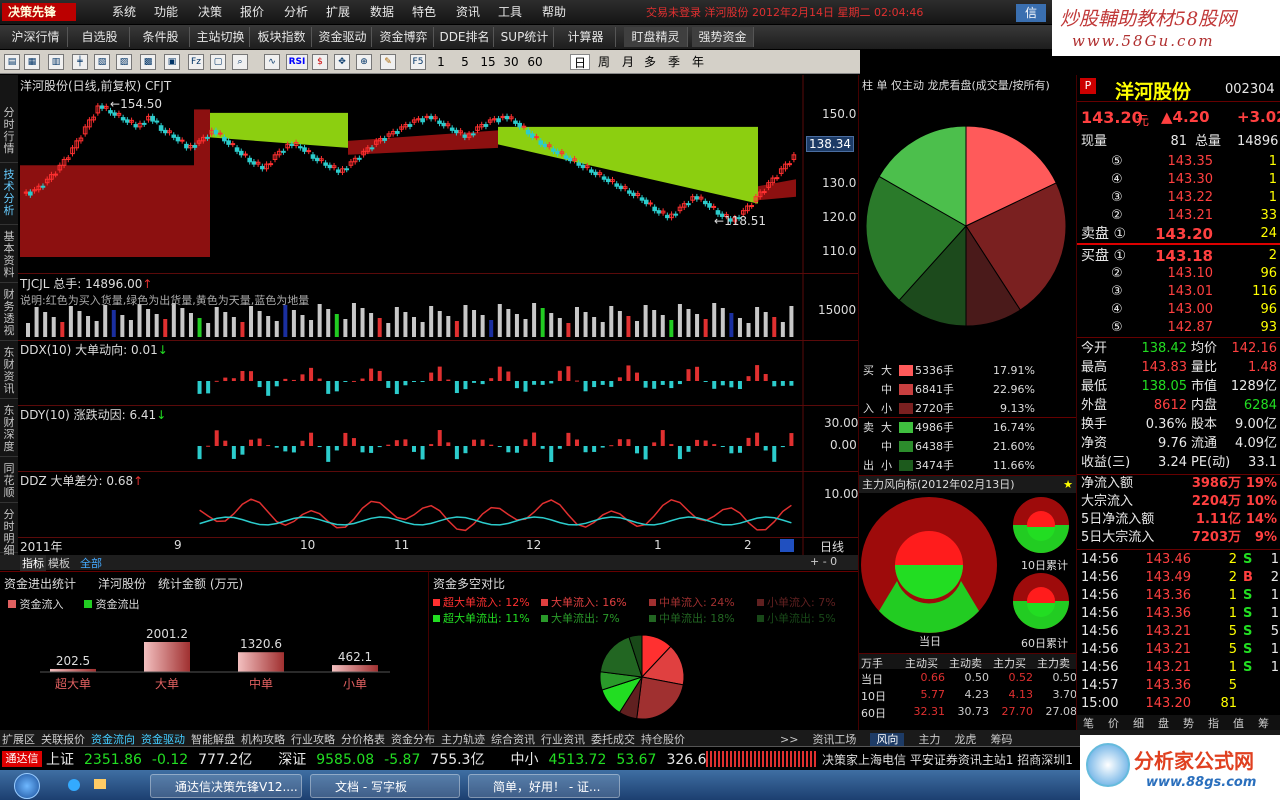 This screenshot has width=1280, height=800. What do you see at coordinates (463, 739) in the screenshot?
I see `bottom-nav-item: 主力轨迹` at bounding box center [463, 739].